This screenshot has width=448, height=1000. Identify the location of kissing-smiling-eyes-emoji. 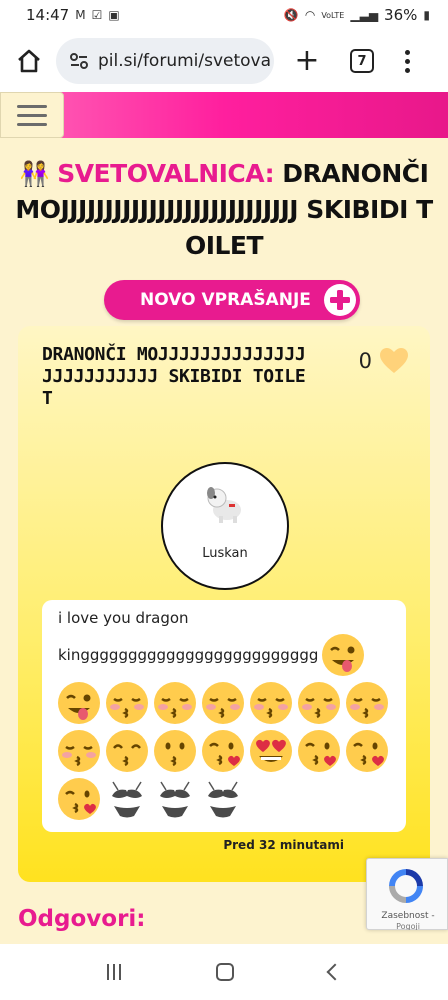
(127, 751).